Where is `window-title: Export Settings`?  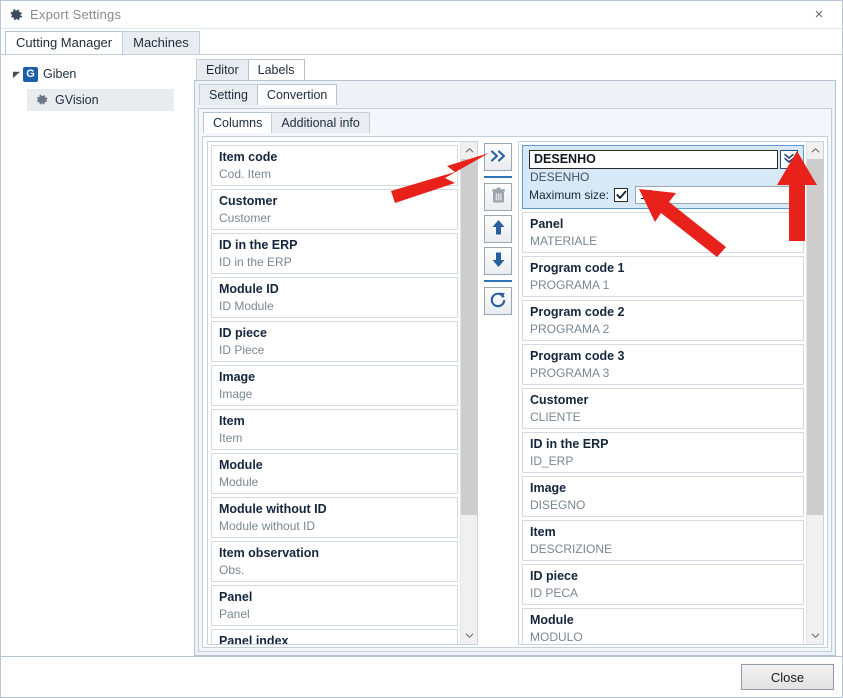 window-title: Export Settings is located at coordinates (76, 14).